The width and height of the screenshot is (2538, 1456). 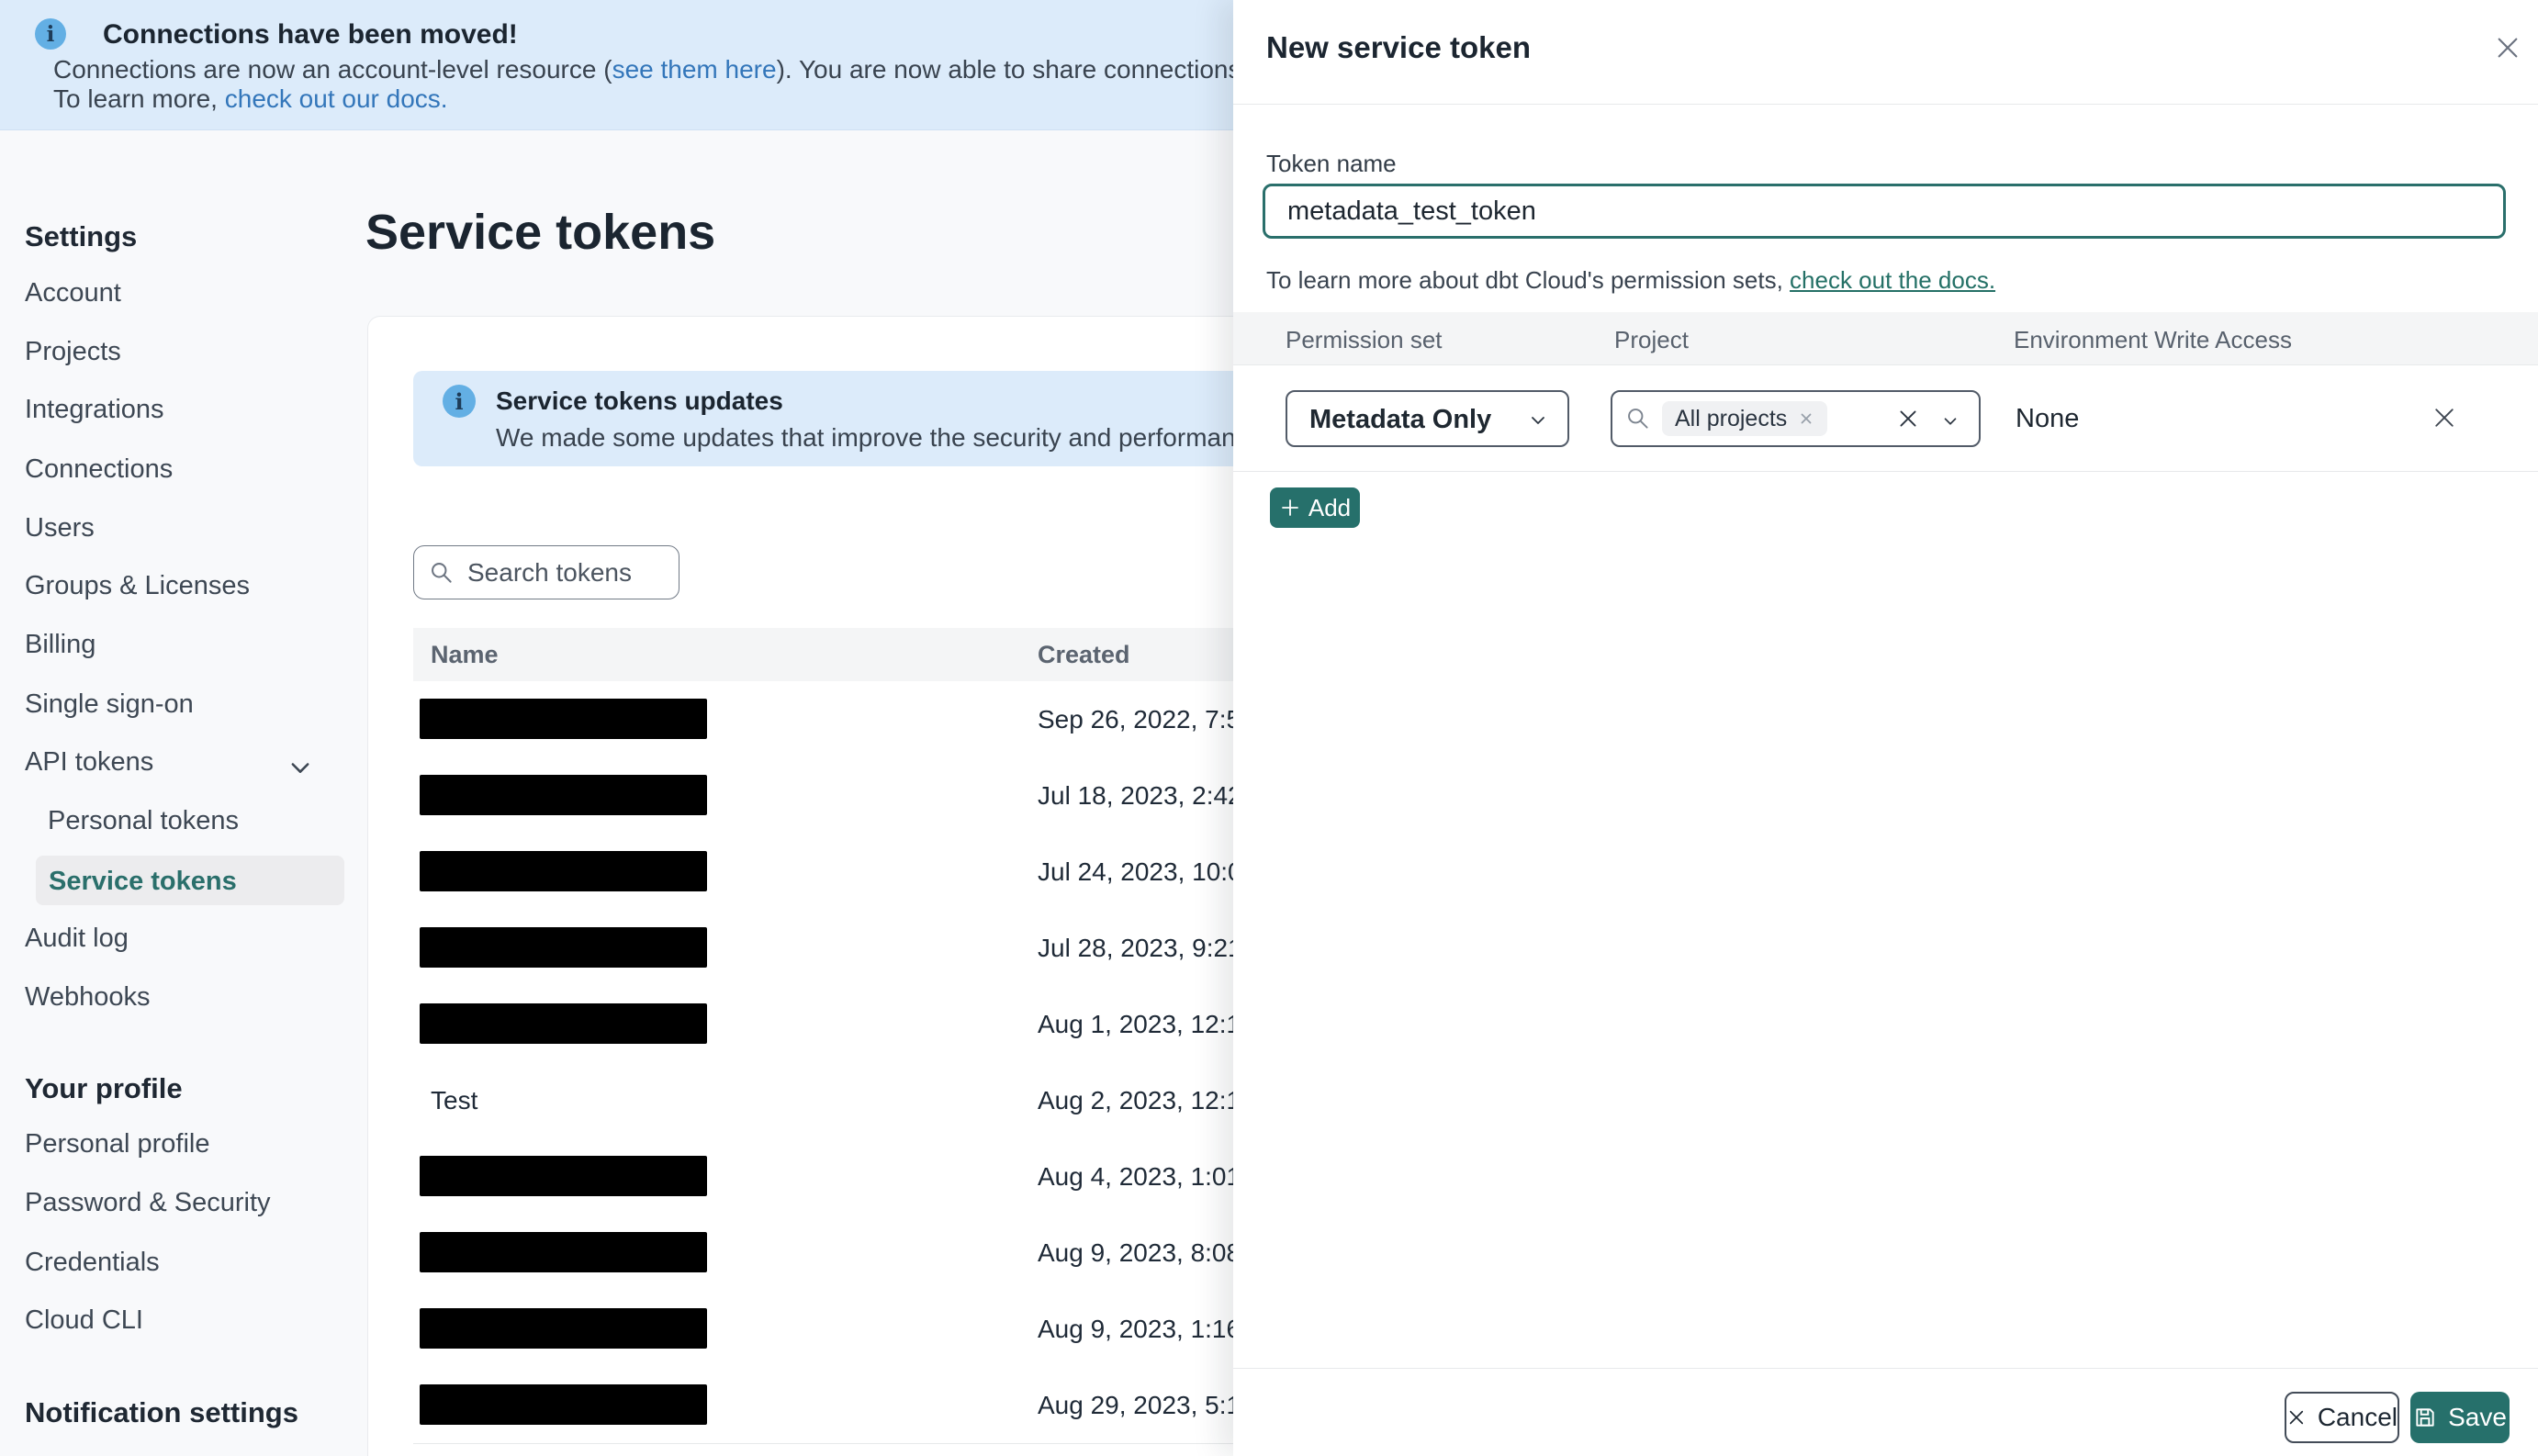 I want to click on save-button-label: Save, so click(x=2478, y=1417).